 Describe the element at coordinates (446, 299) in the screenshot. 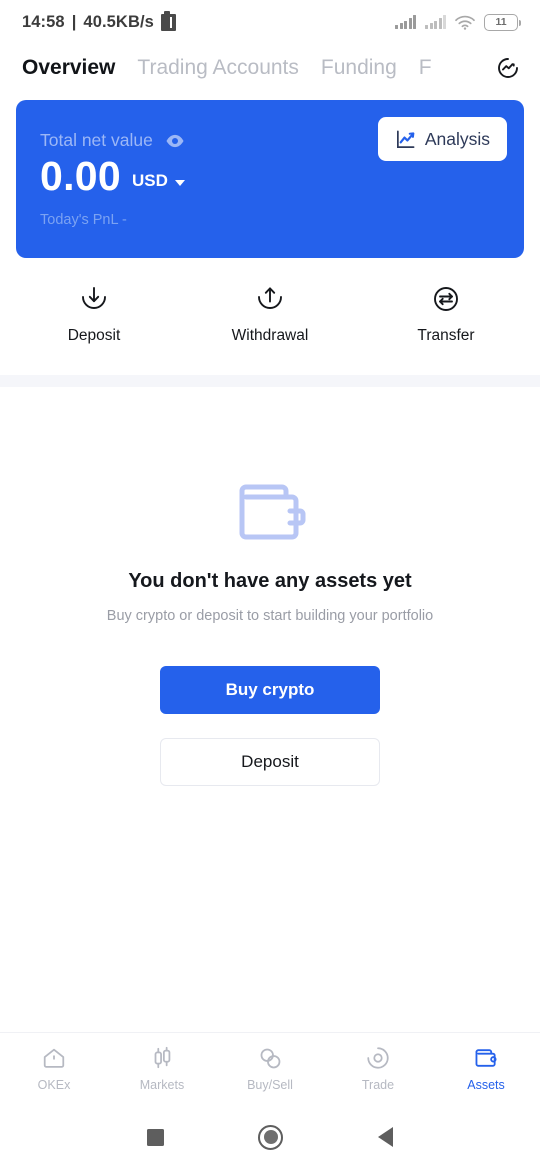

I see `transfer-circle-icon` at that location.